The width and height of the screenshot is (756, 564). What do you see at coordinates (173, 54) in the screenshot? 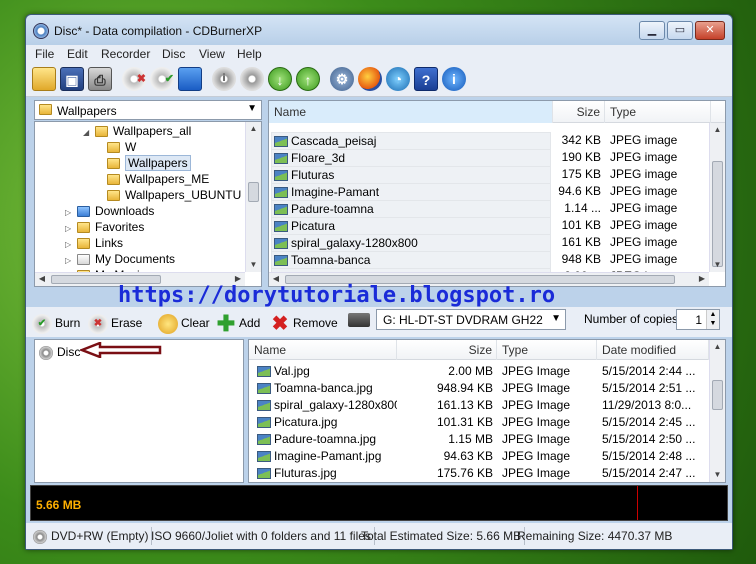
I see `menu-disc: Disc` at bounding box center [173, 54].